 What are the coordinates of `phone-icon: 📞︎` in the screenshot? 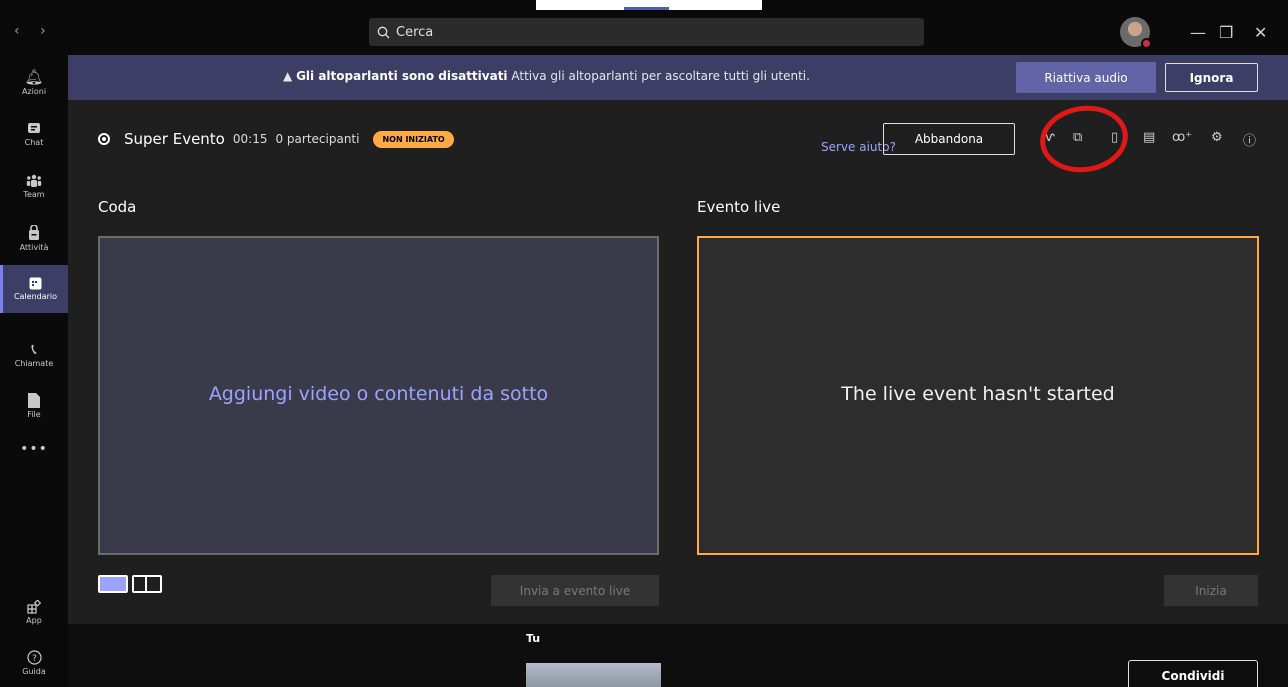 It's located at (34, 348).